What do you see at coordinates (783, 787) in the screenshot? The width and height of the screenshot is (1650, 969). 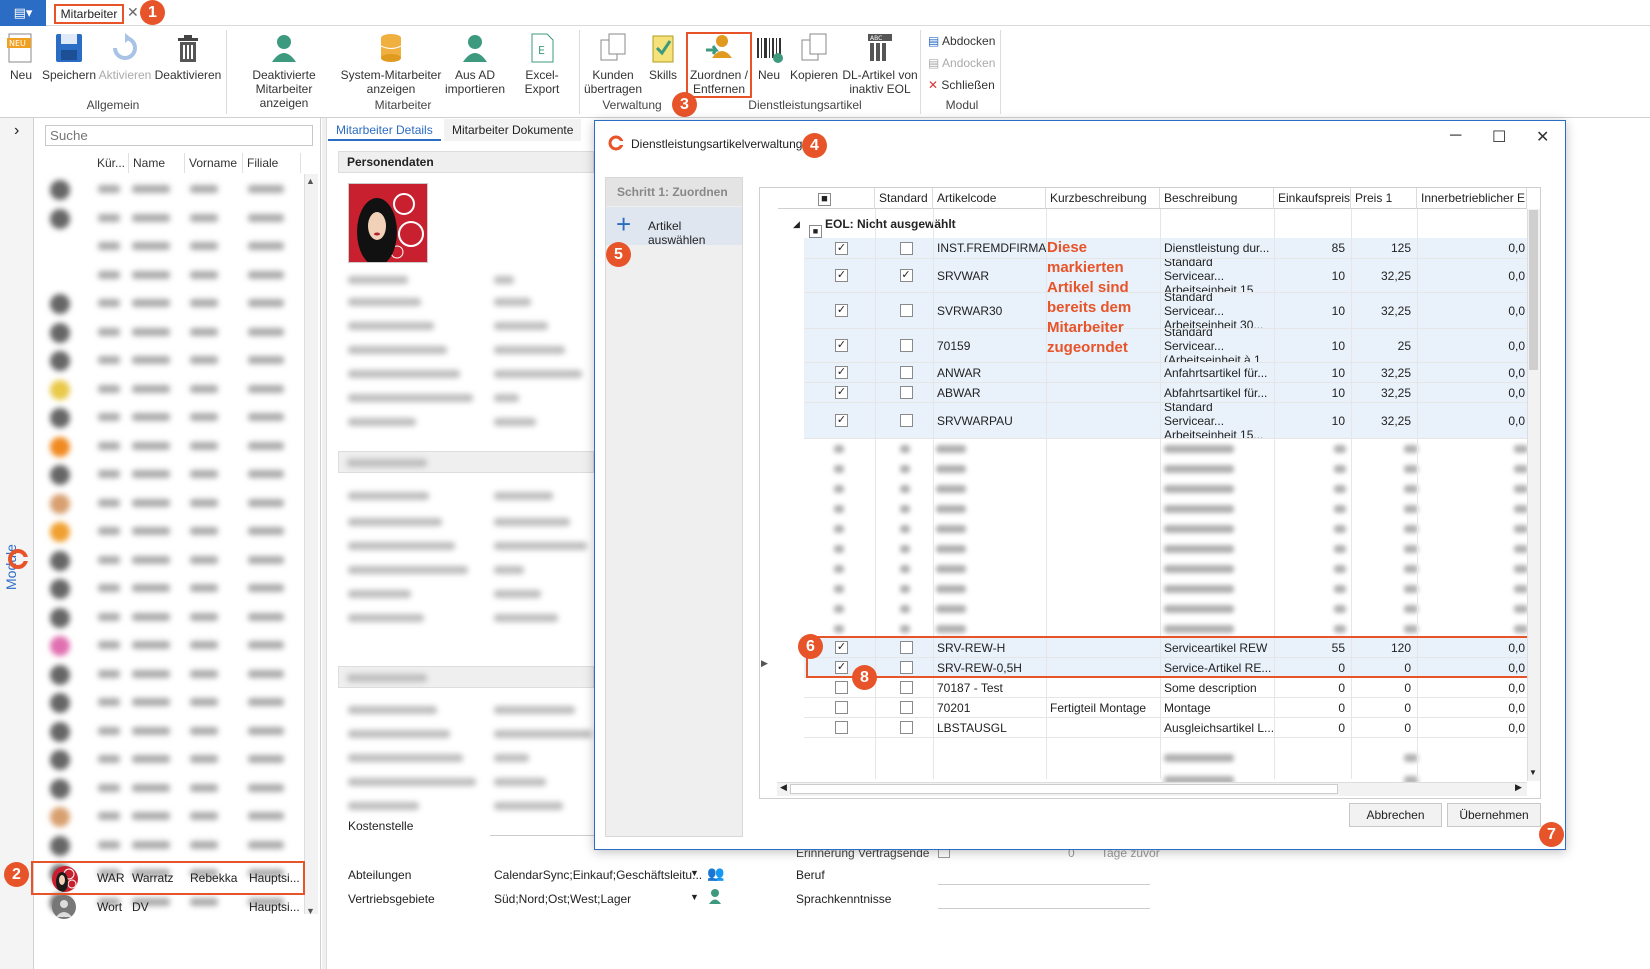 I see `scroll-left-icon: ◀` at bounding box center [783, 787].